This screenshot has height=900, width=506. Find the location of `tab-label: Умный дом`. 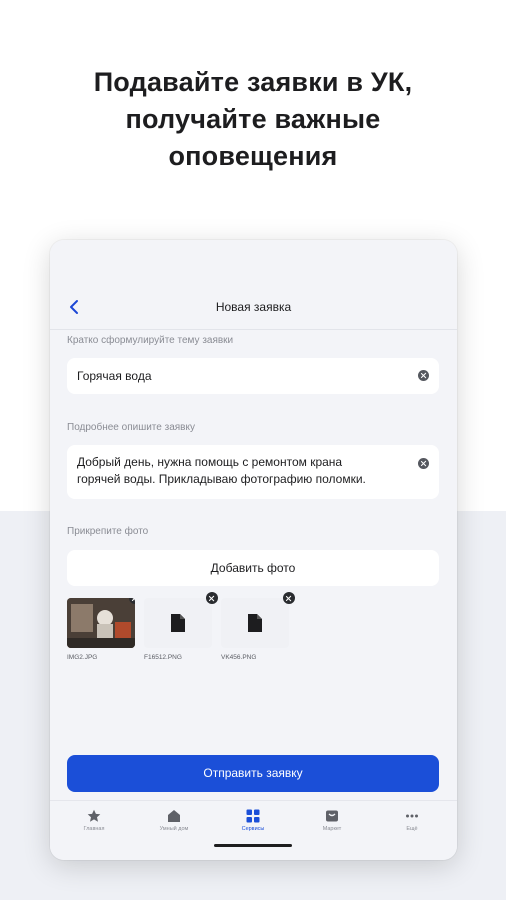

tab-label: Умный дом is located at coordinates (174, 829).